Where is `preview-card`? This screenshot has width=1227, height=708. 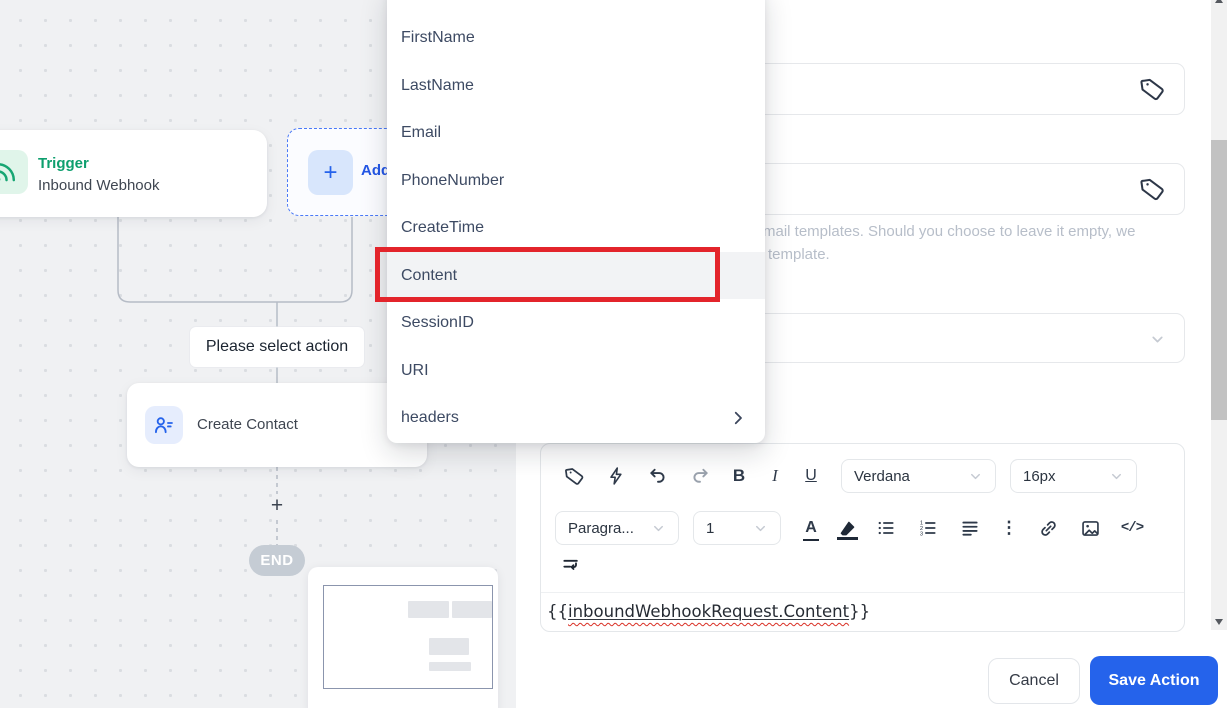 preview-card is located at coordinates (403, 637).